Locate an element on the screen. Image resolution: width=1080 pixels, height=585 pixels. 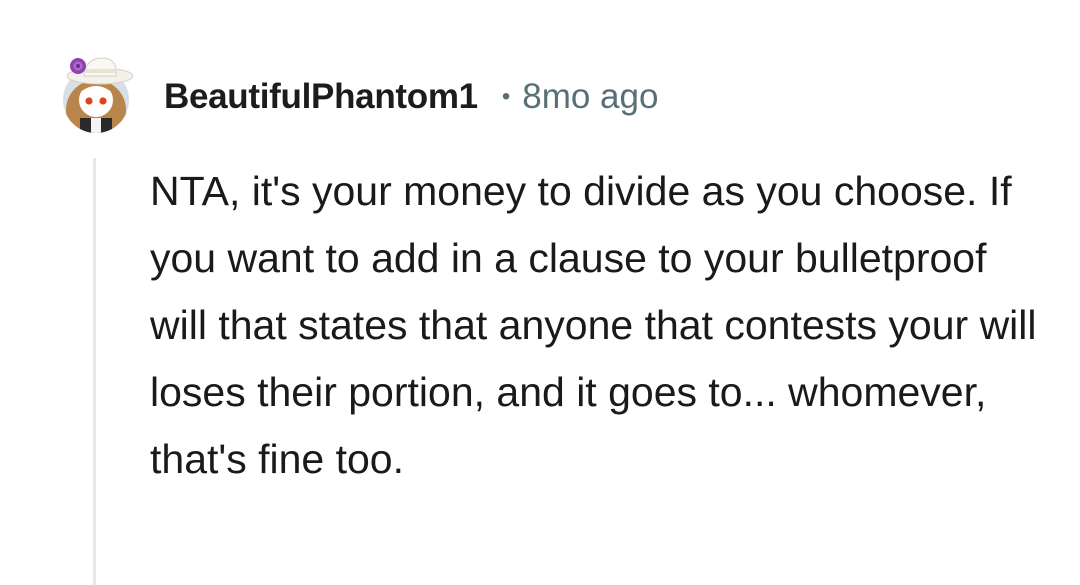
snoo-avatar-icon is located at coordinates (96, 93).